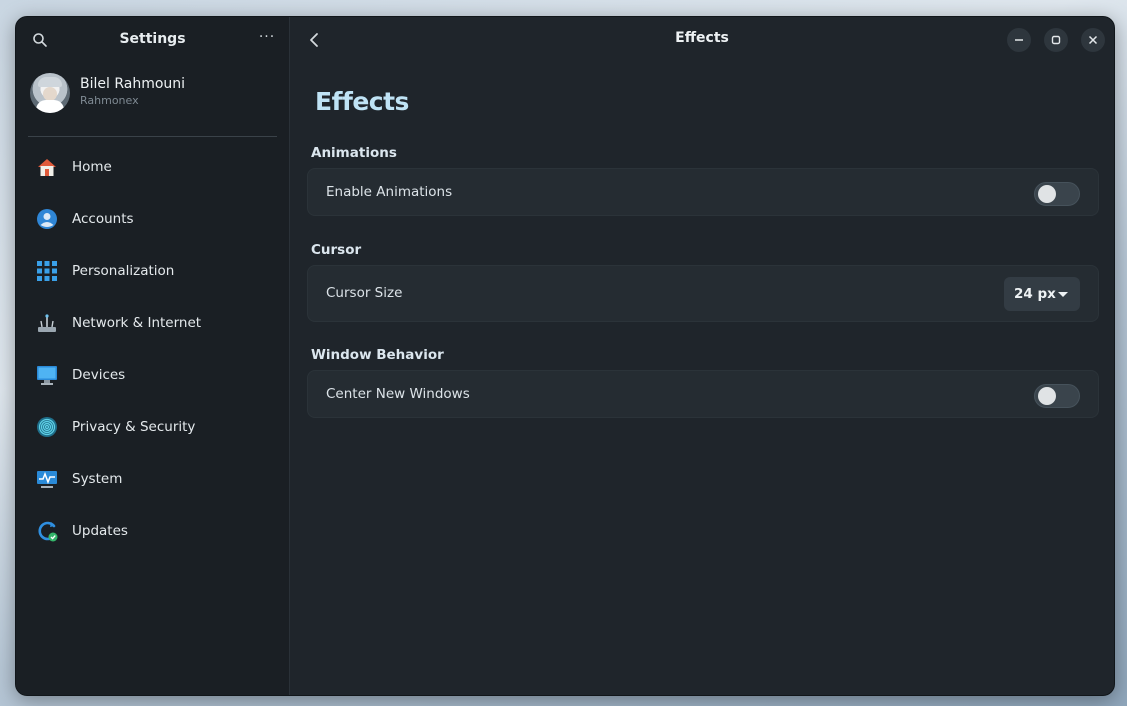  What do you see at coordinates (47, 167) in the screenshot?
I see `home-icon` at bounding box center [47, 167].